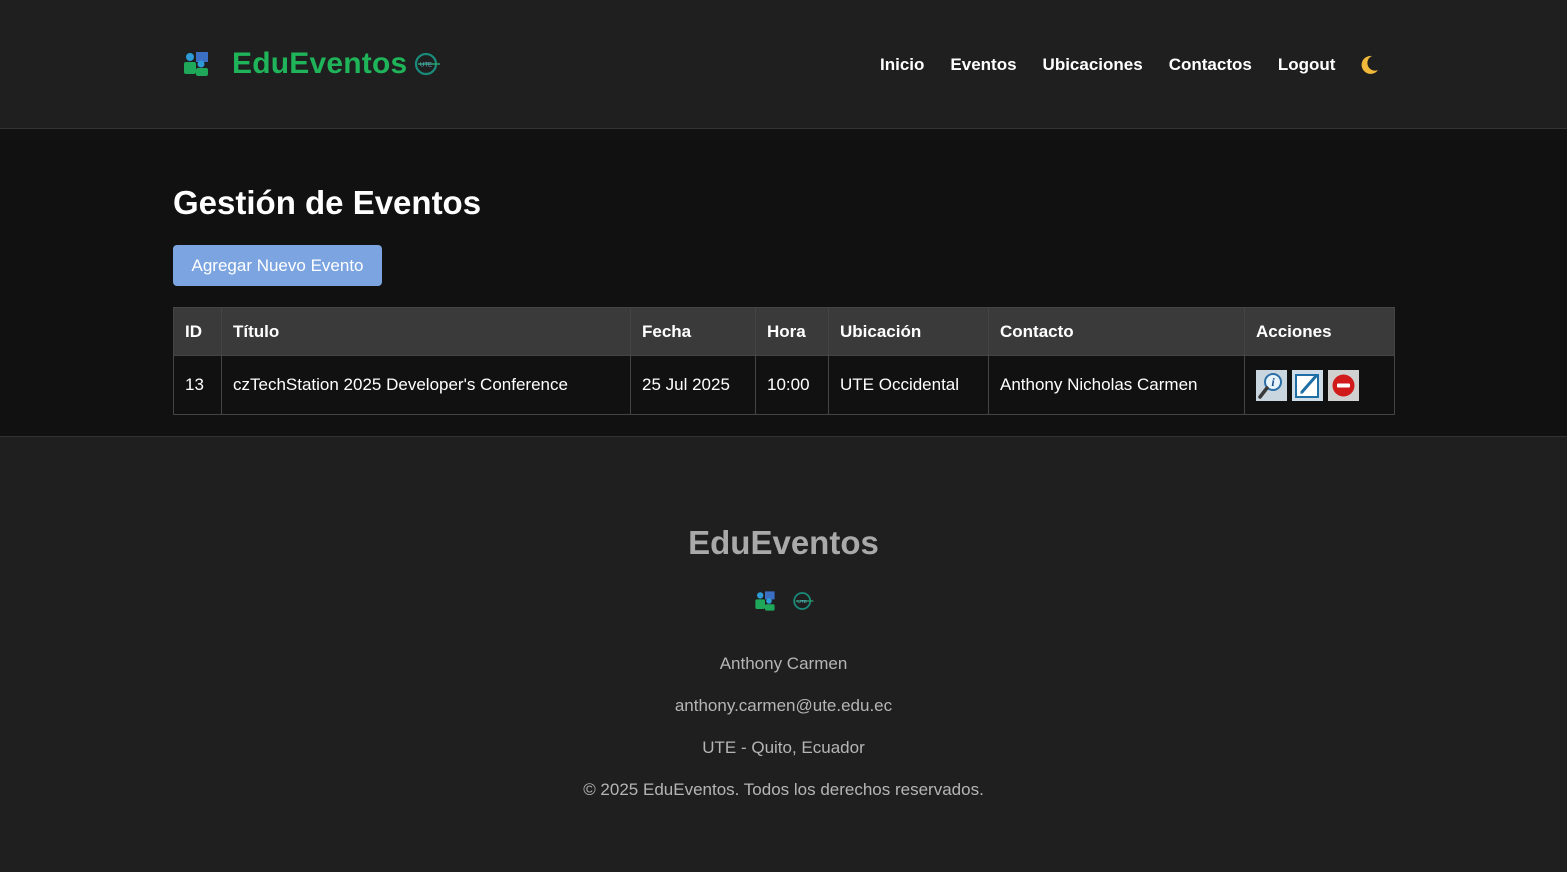  Describe the element at coordinates (693, 385) in the screenshot. I see `cell-fecha: 25 Jul 2025` at that location.